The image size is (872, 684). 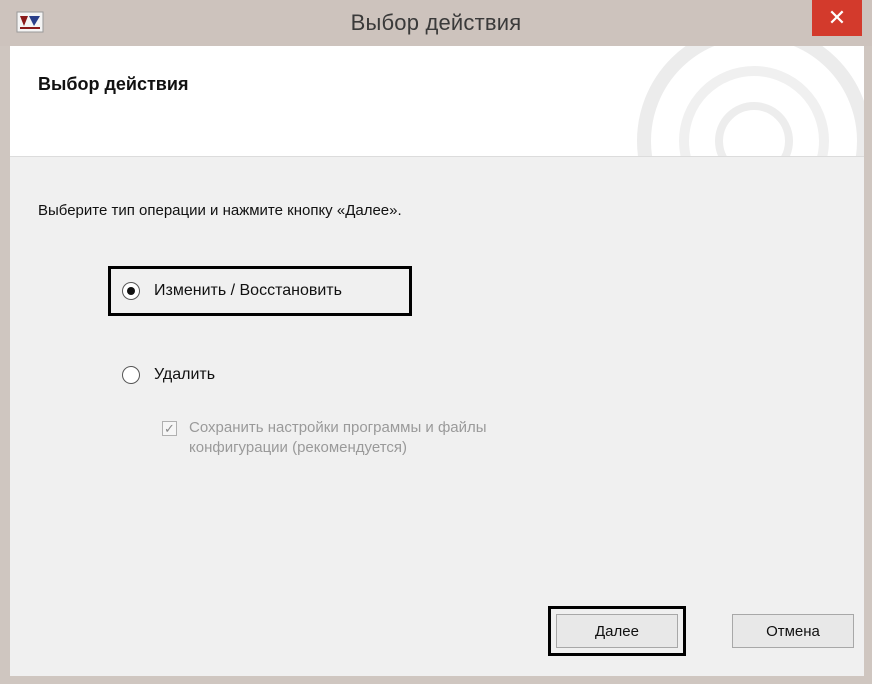 What do you see at coordinates (185, 374) in the screenshot?
I see `option-delete-label: Удалить` at bounding box center [185, 374].